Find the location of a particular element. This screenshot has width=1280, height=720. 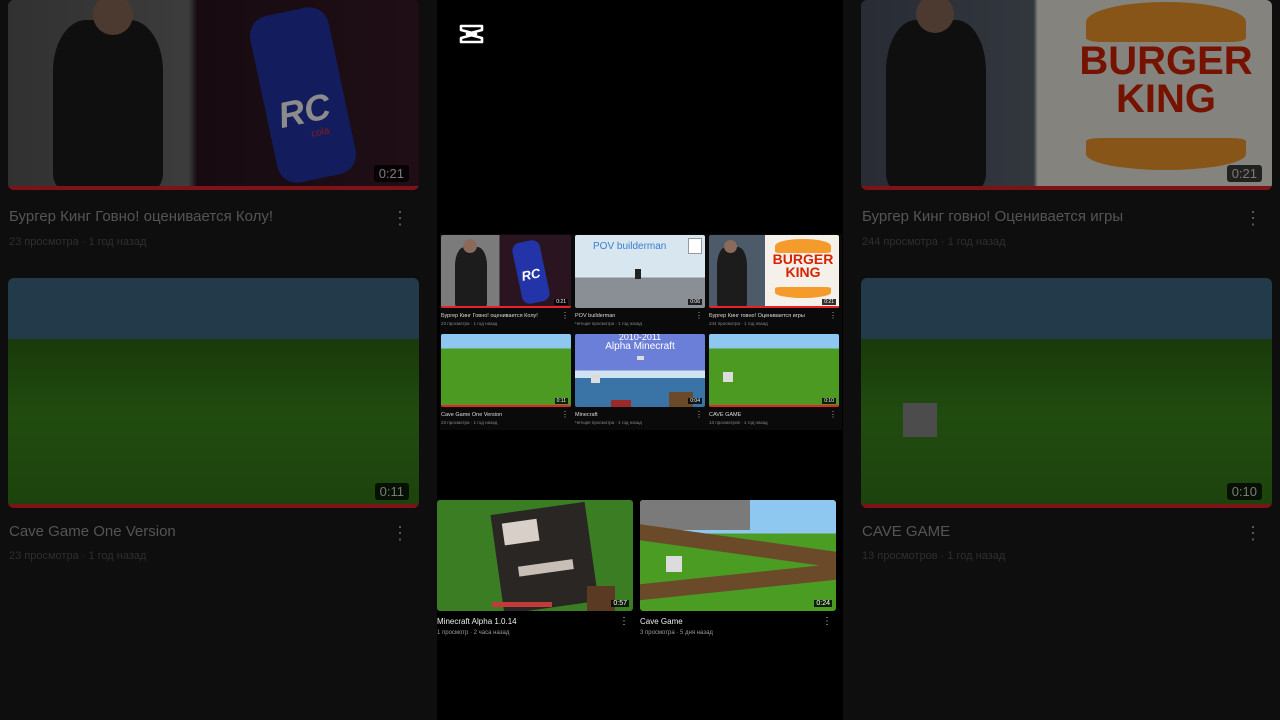

dirt-block is located at coordinates (601, 598).